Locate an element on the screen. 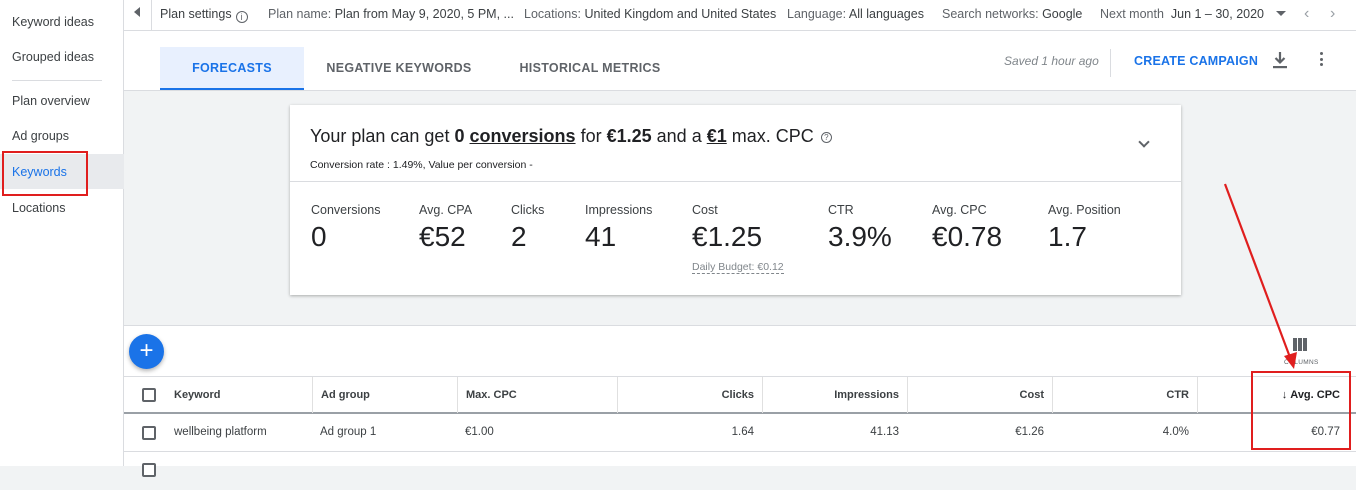  more-options-icon is located at coordinates (1322, 60).